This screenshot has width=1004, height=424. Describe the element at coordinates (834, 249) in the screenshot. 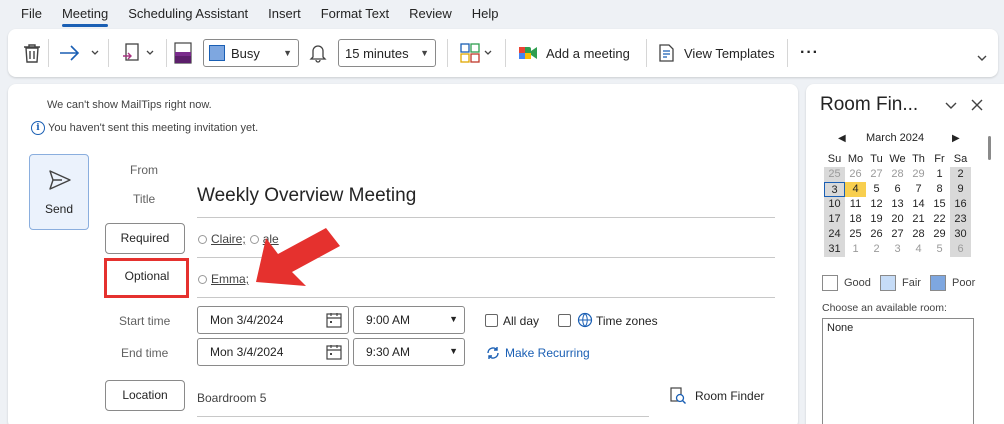

I see `calendar-day: 31` at that location.